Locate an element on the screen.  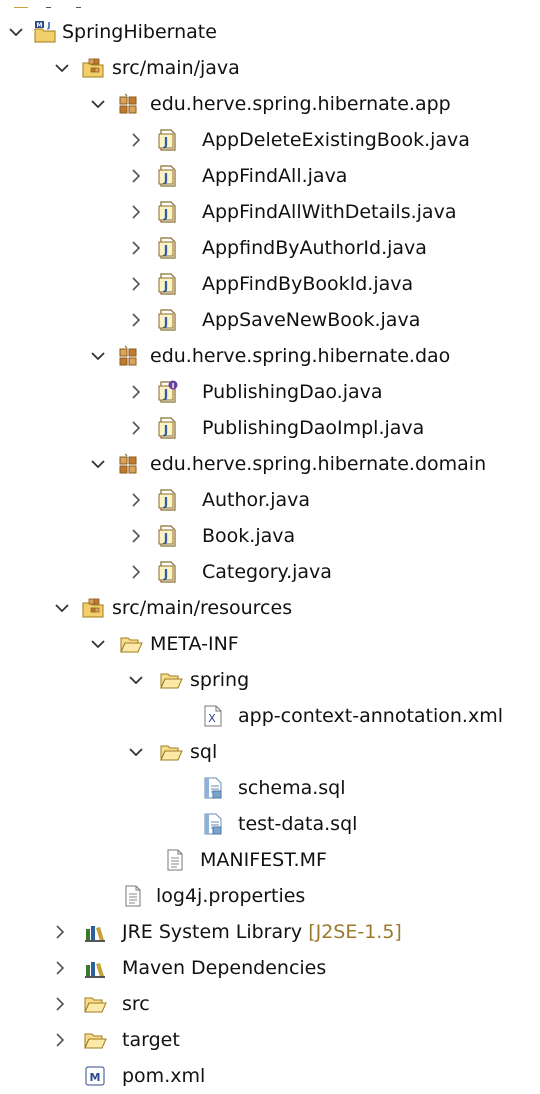
tree-item-package-app: edu.herve.spring.hibernate.app is located at coordinates (270, 104).